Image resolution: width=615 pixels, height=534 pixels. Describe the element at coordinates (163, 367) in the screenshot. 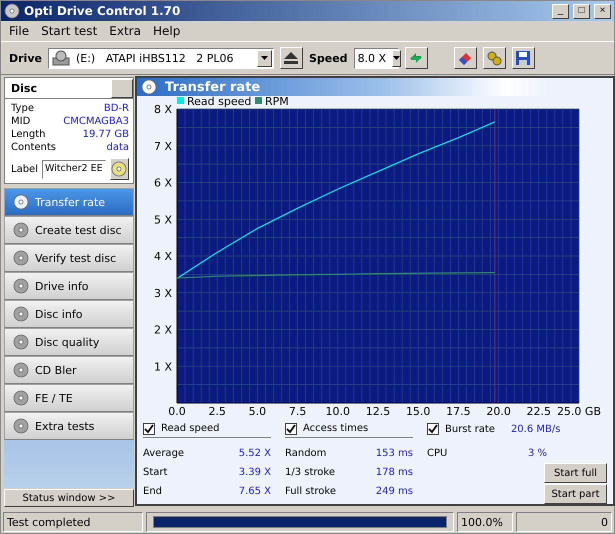

I see `y-tick-label: 1 X` at that location.